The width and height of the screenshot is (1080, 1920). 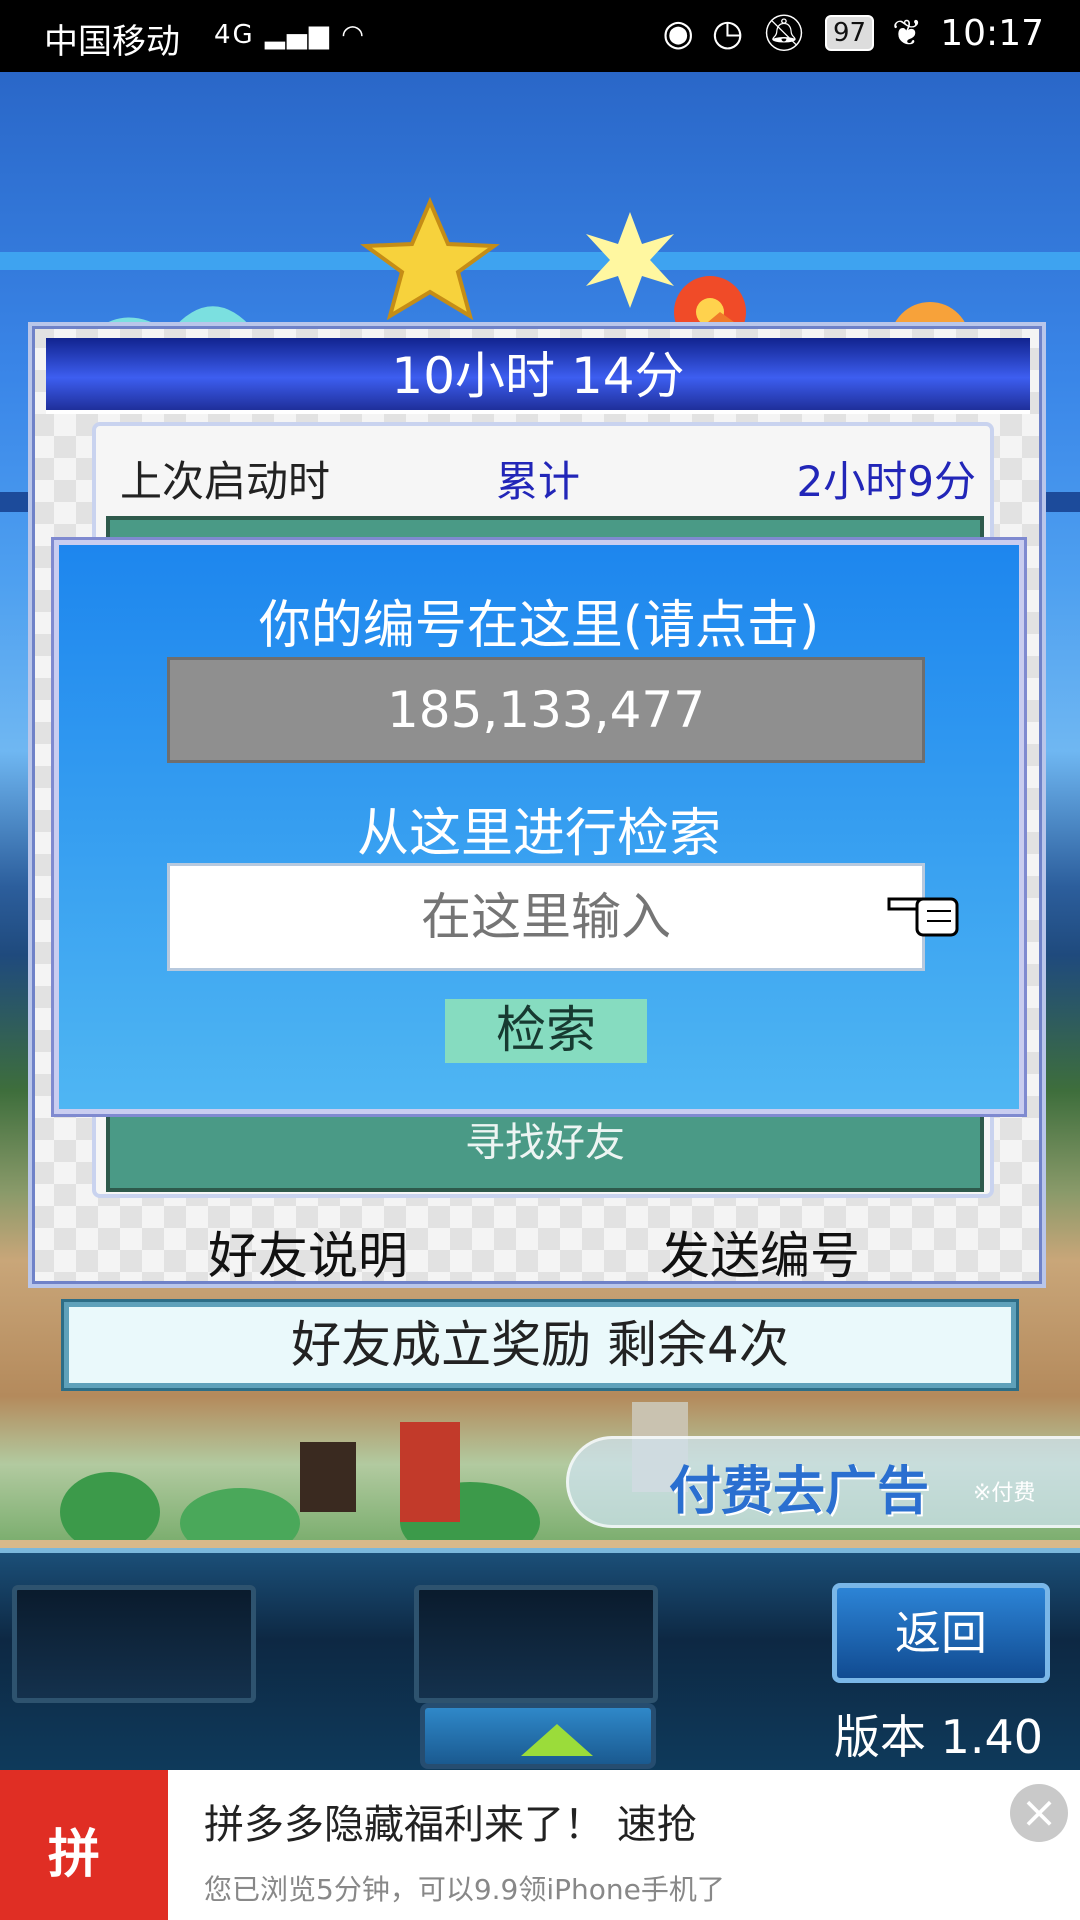 I want to click on control-bar: 返回 版本 1.40, so click(x=540, y=1659).